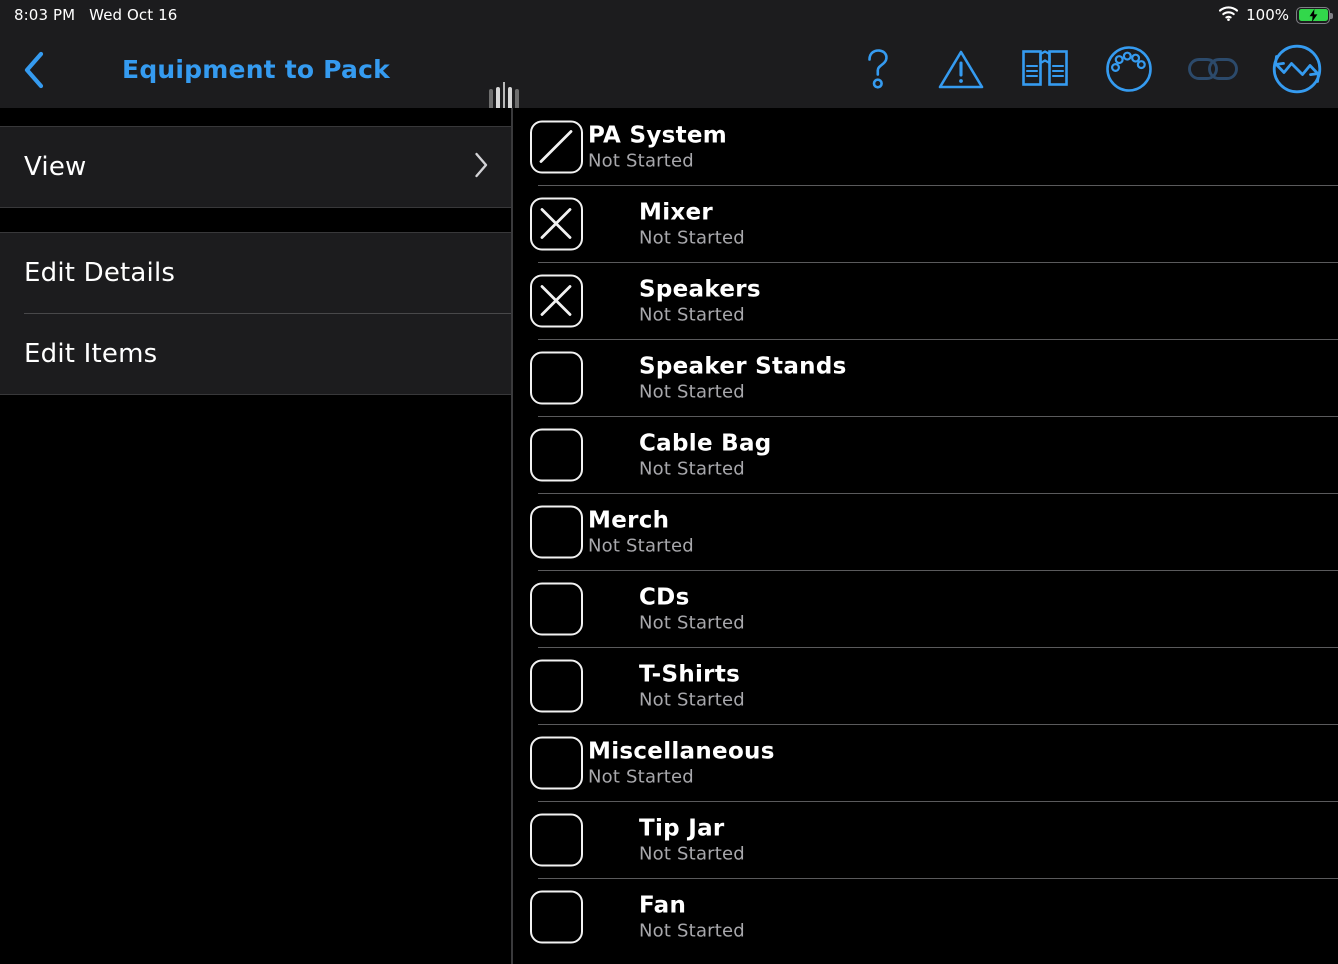 Image resolution: width=1338 pixels, height=964 pixels. I want to click on list-item: Speakers Not Started, so click(925, 300).